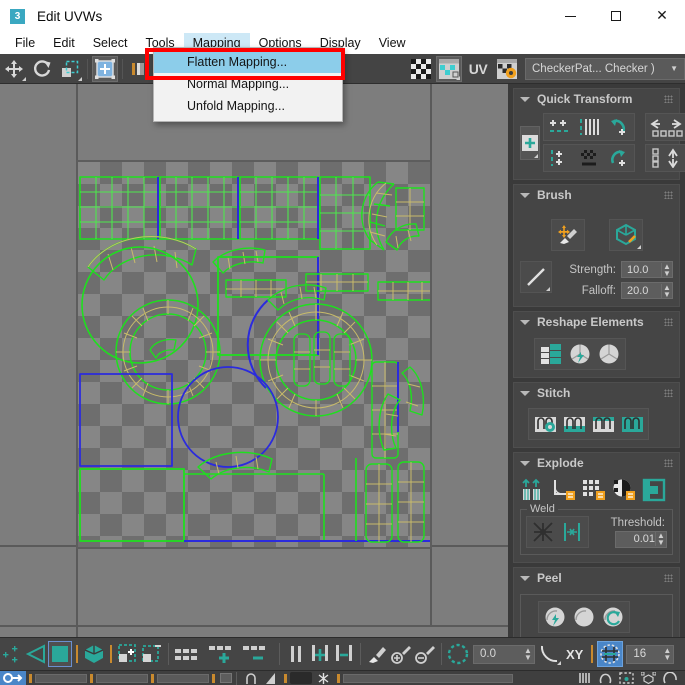  Describe the element at coordinates (323, 678) in the screenshot. I see `snowflake-freeze-icon` at that location.